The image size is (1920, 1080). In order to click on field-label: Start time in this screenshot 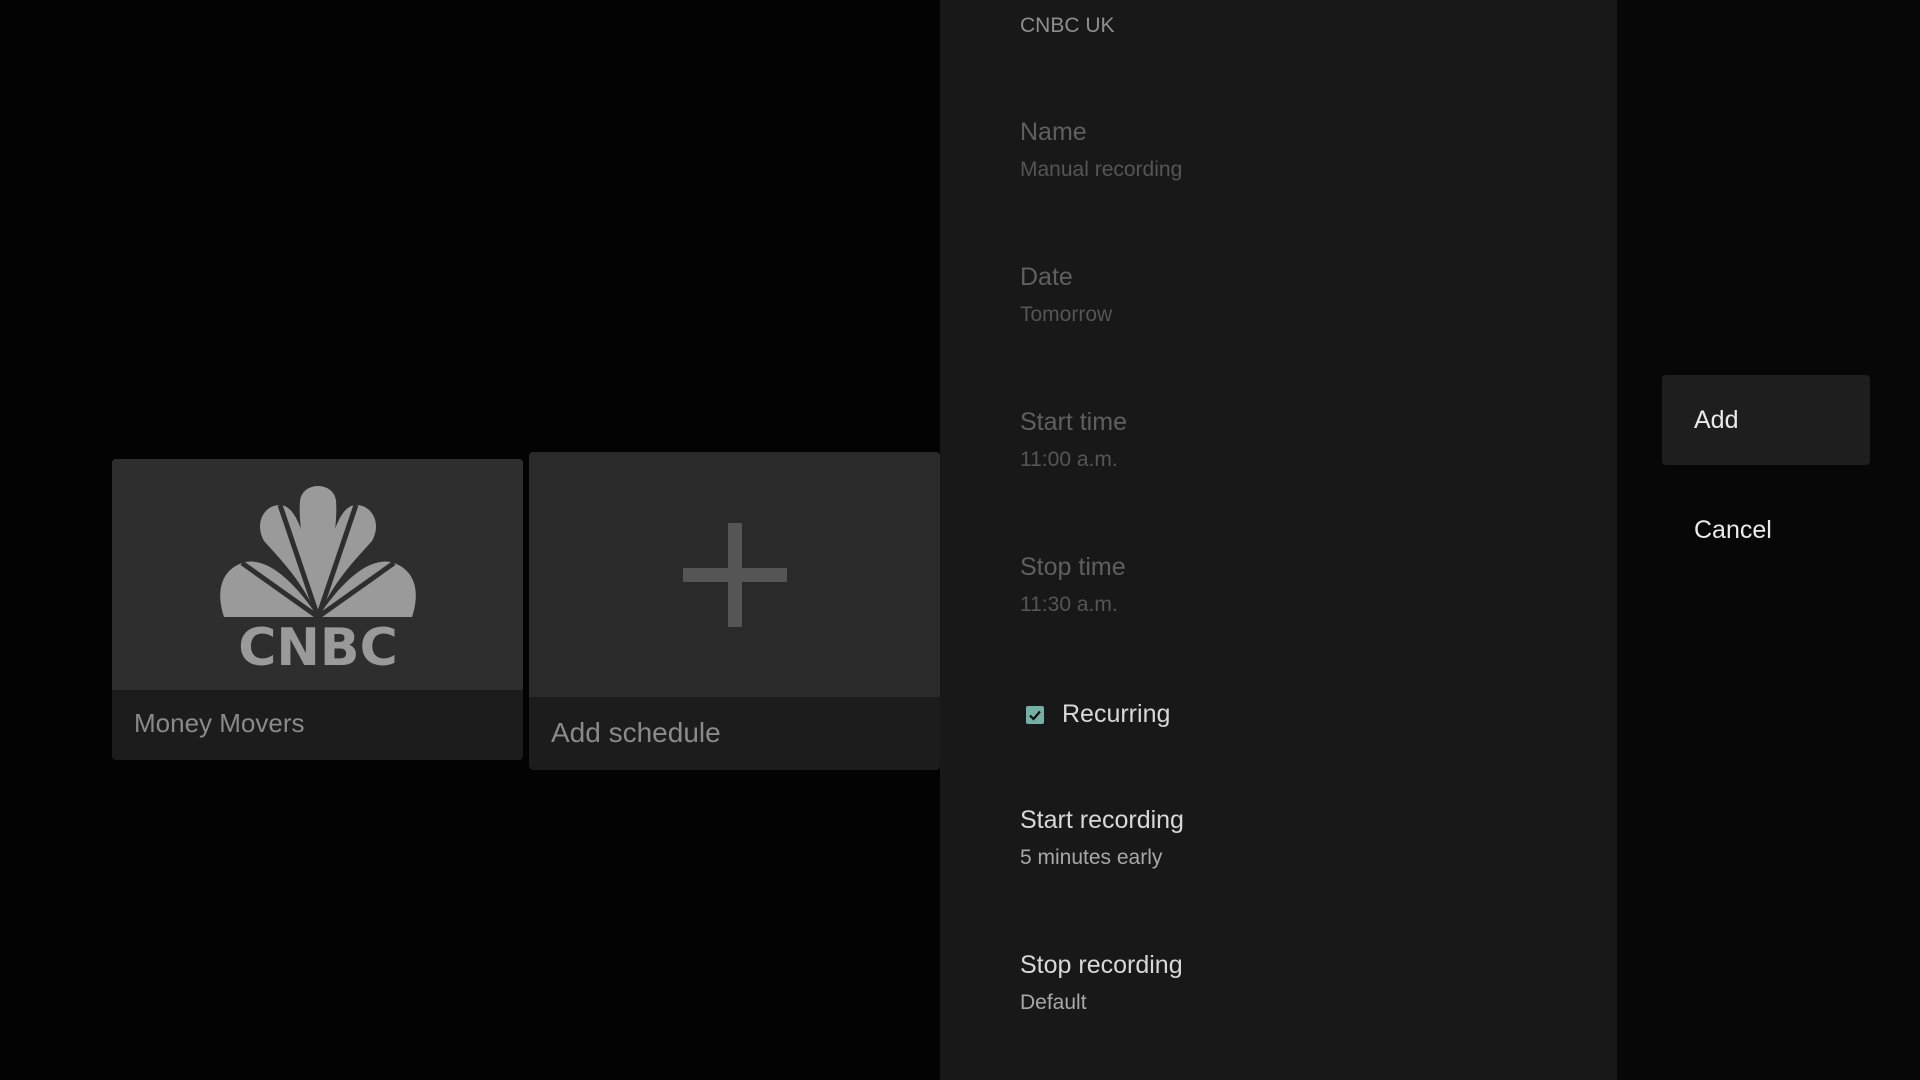, I will do `click(1073, 422)`.